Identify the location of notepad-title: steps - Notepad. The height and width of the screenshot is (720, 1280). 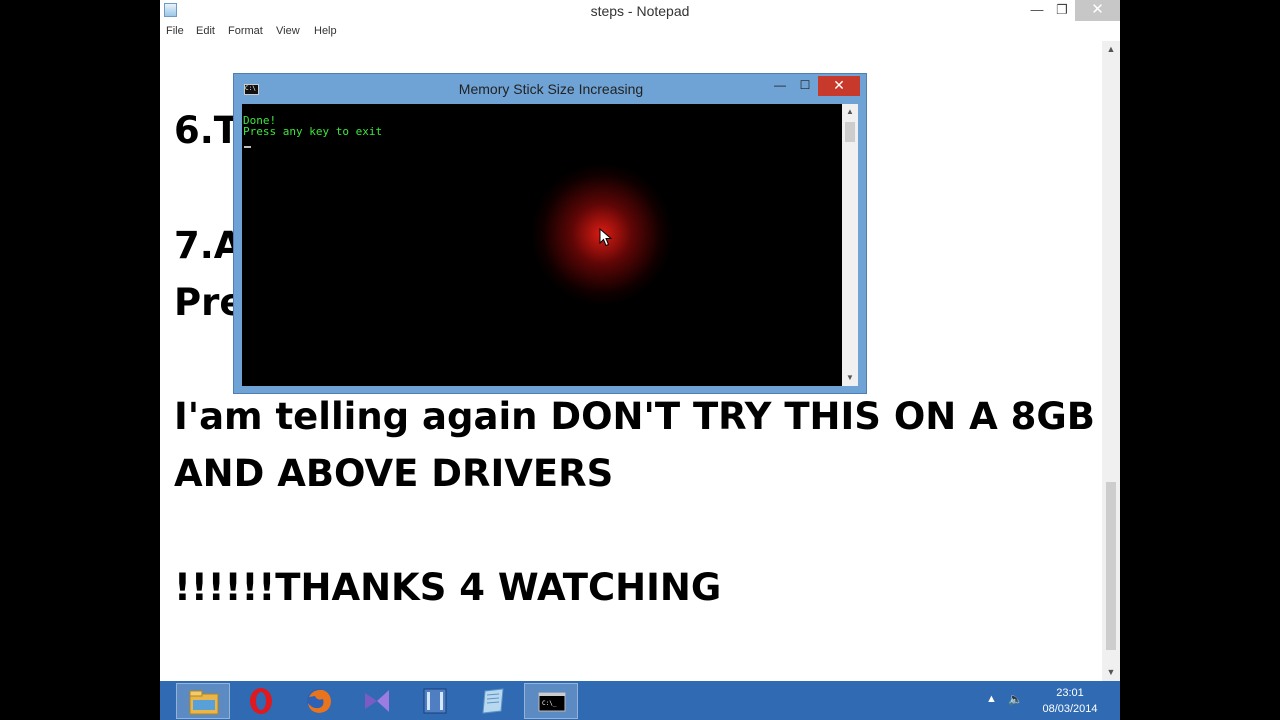
(640, 11).